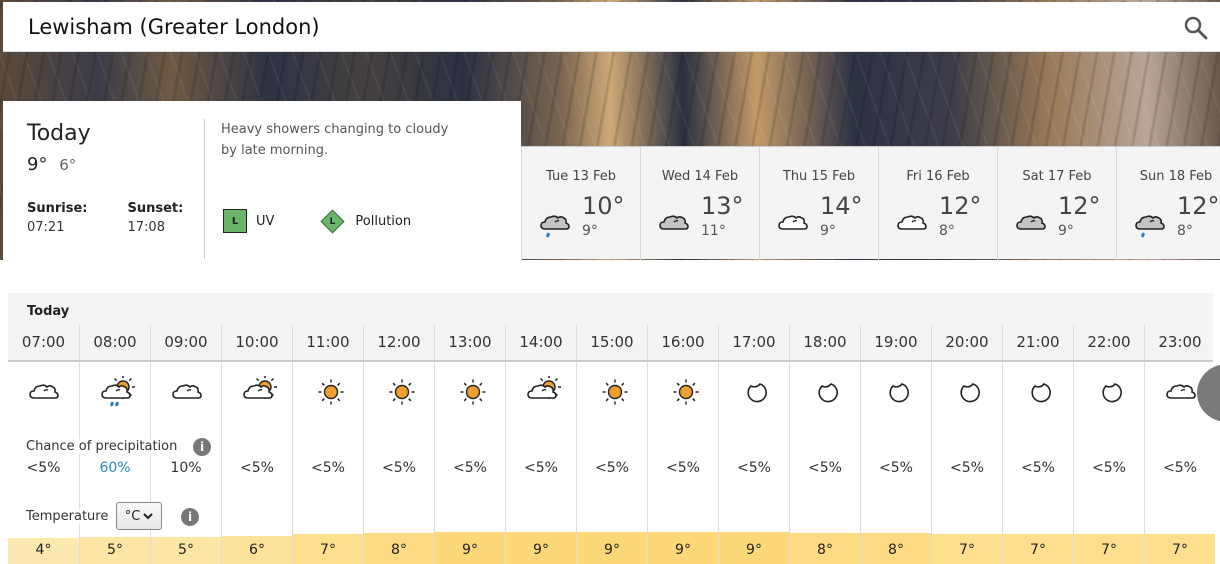  What do you see at coordinates (327, 342) in the screenshot?
I see `hour-label: 11:00` at bounding box center [327, 342].